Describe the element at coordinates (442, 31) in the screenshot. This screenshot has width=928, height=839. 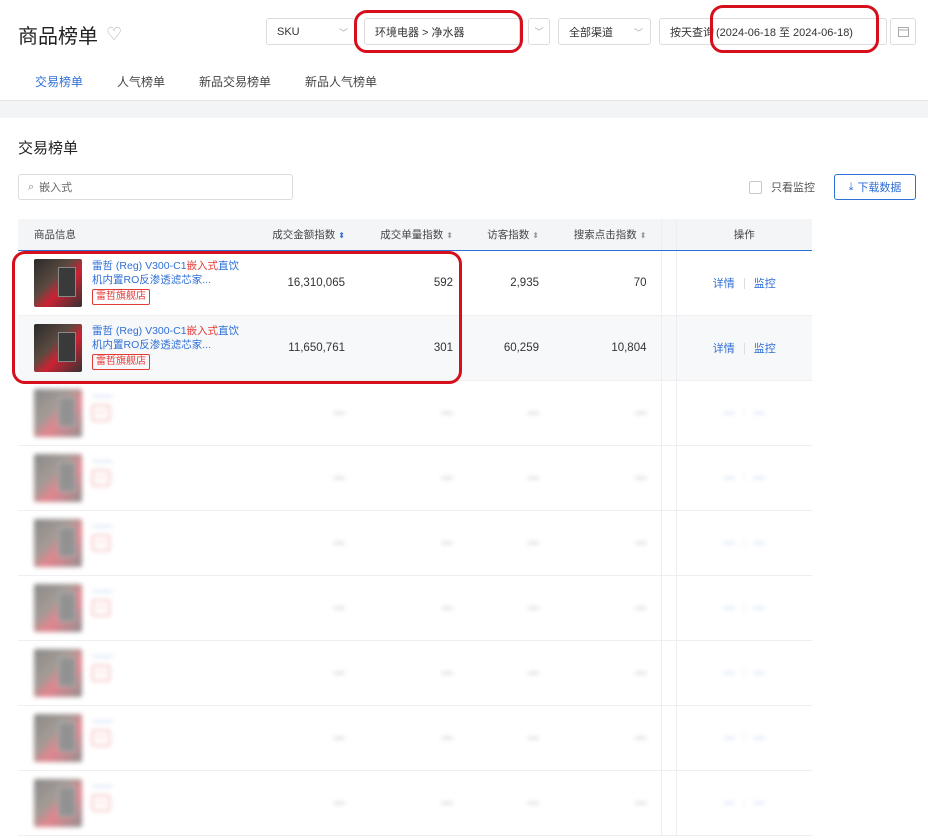
I see `category-select: 环境电器 > 净水器` at that location.